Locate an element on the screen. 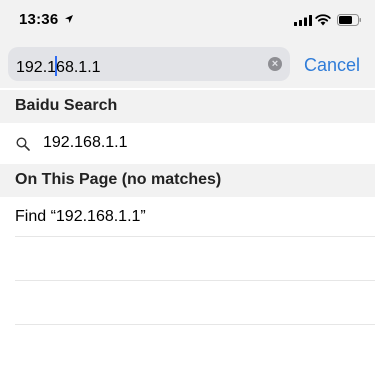  search-input: 192.168.1.1 × is located at coordinates (149, 64).